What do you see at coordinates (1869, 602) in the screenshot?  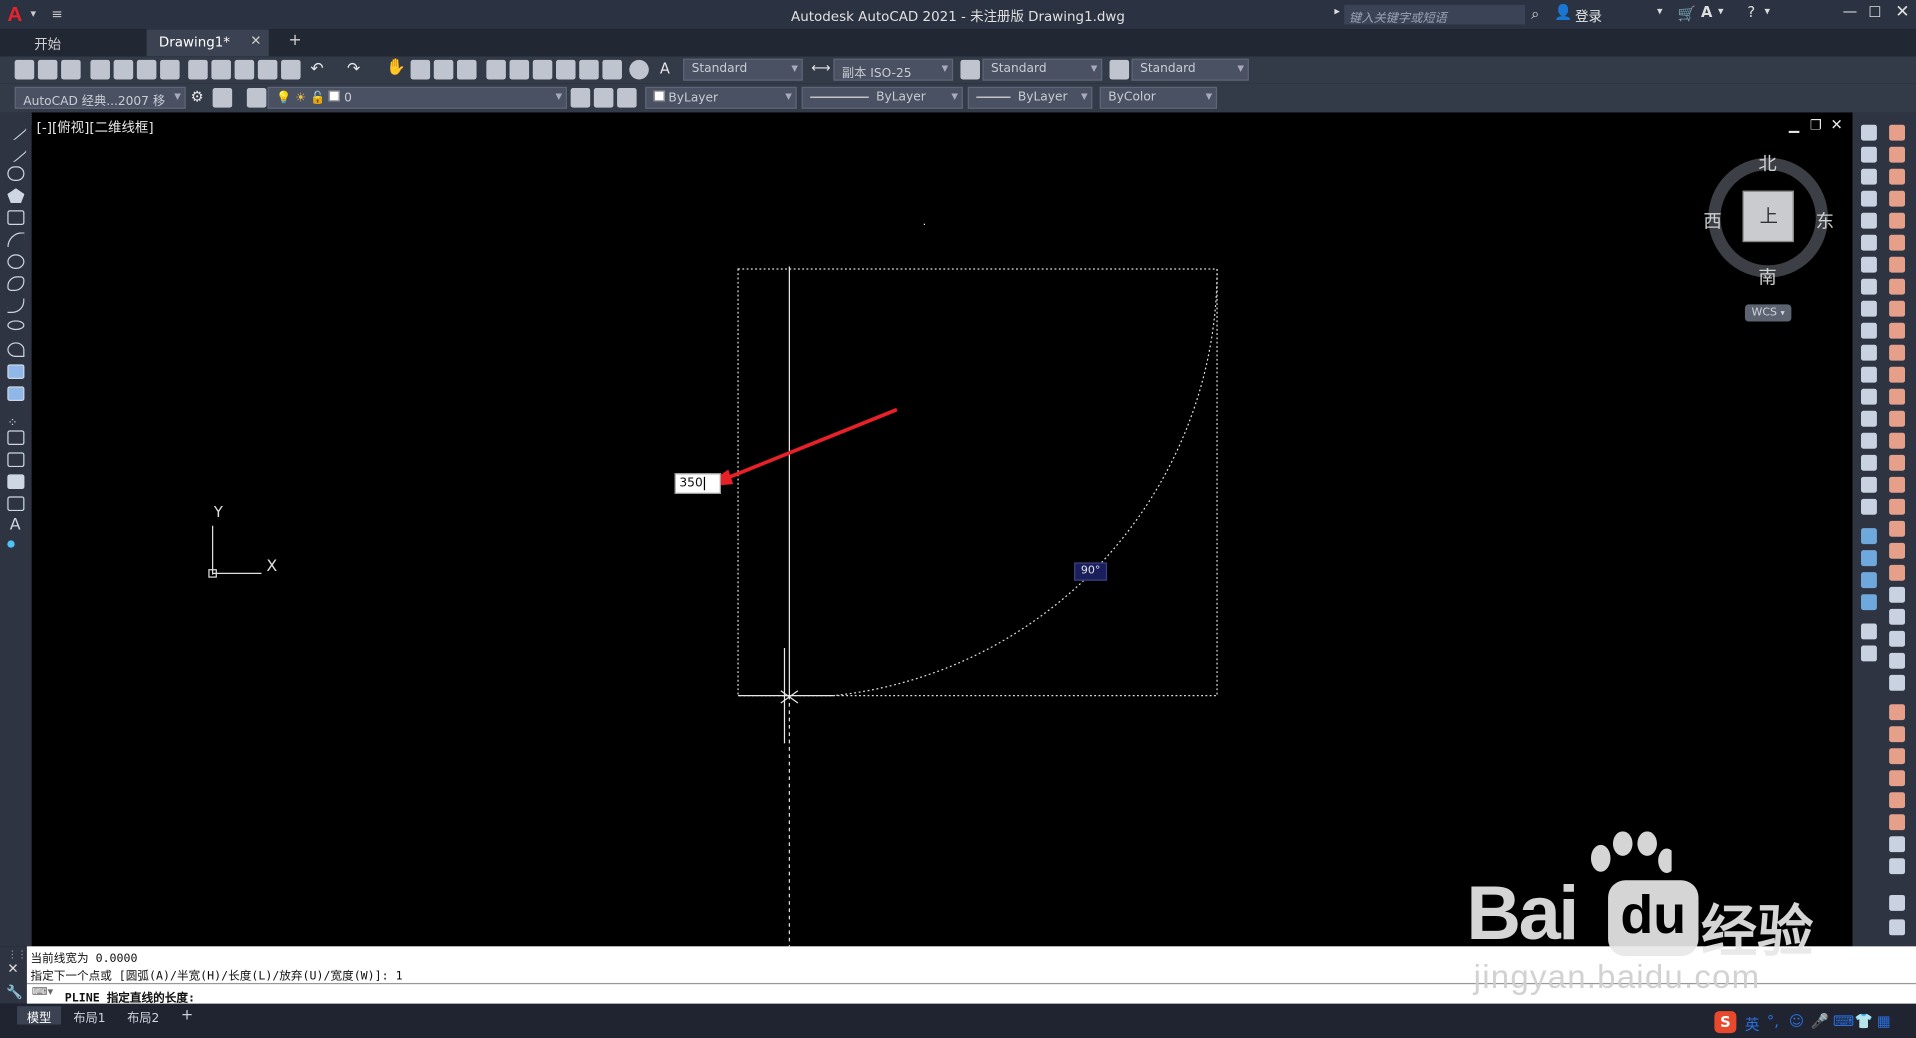 I see `draw-order-under-icon` at bounding box center [1869, 602].